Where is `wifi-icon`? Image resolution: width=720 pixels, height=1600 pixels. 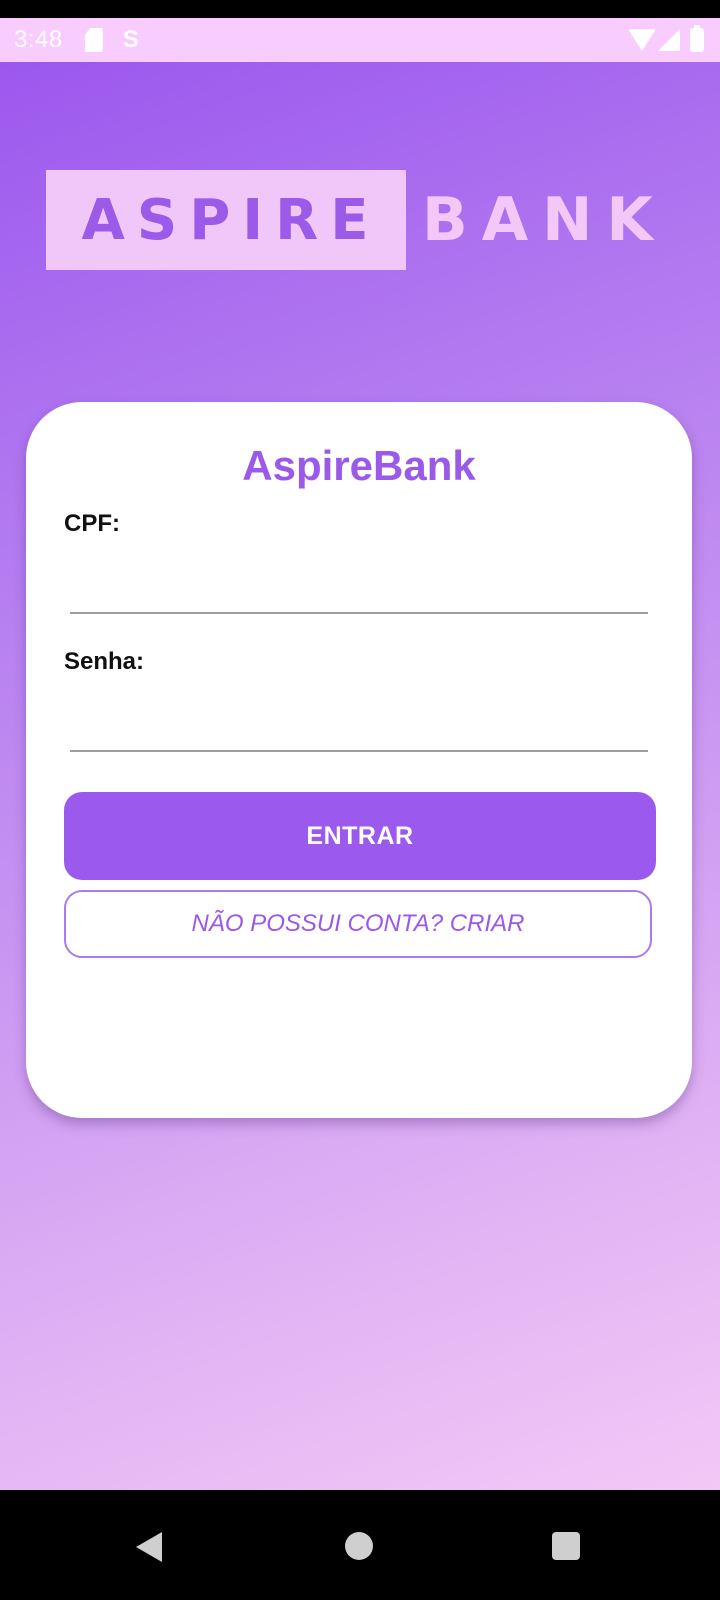
wifi-icon is located at coordinates (642, 40).